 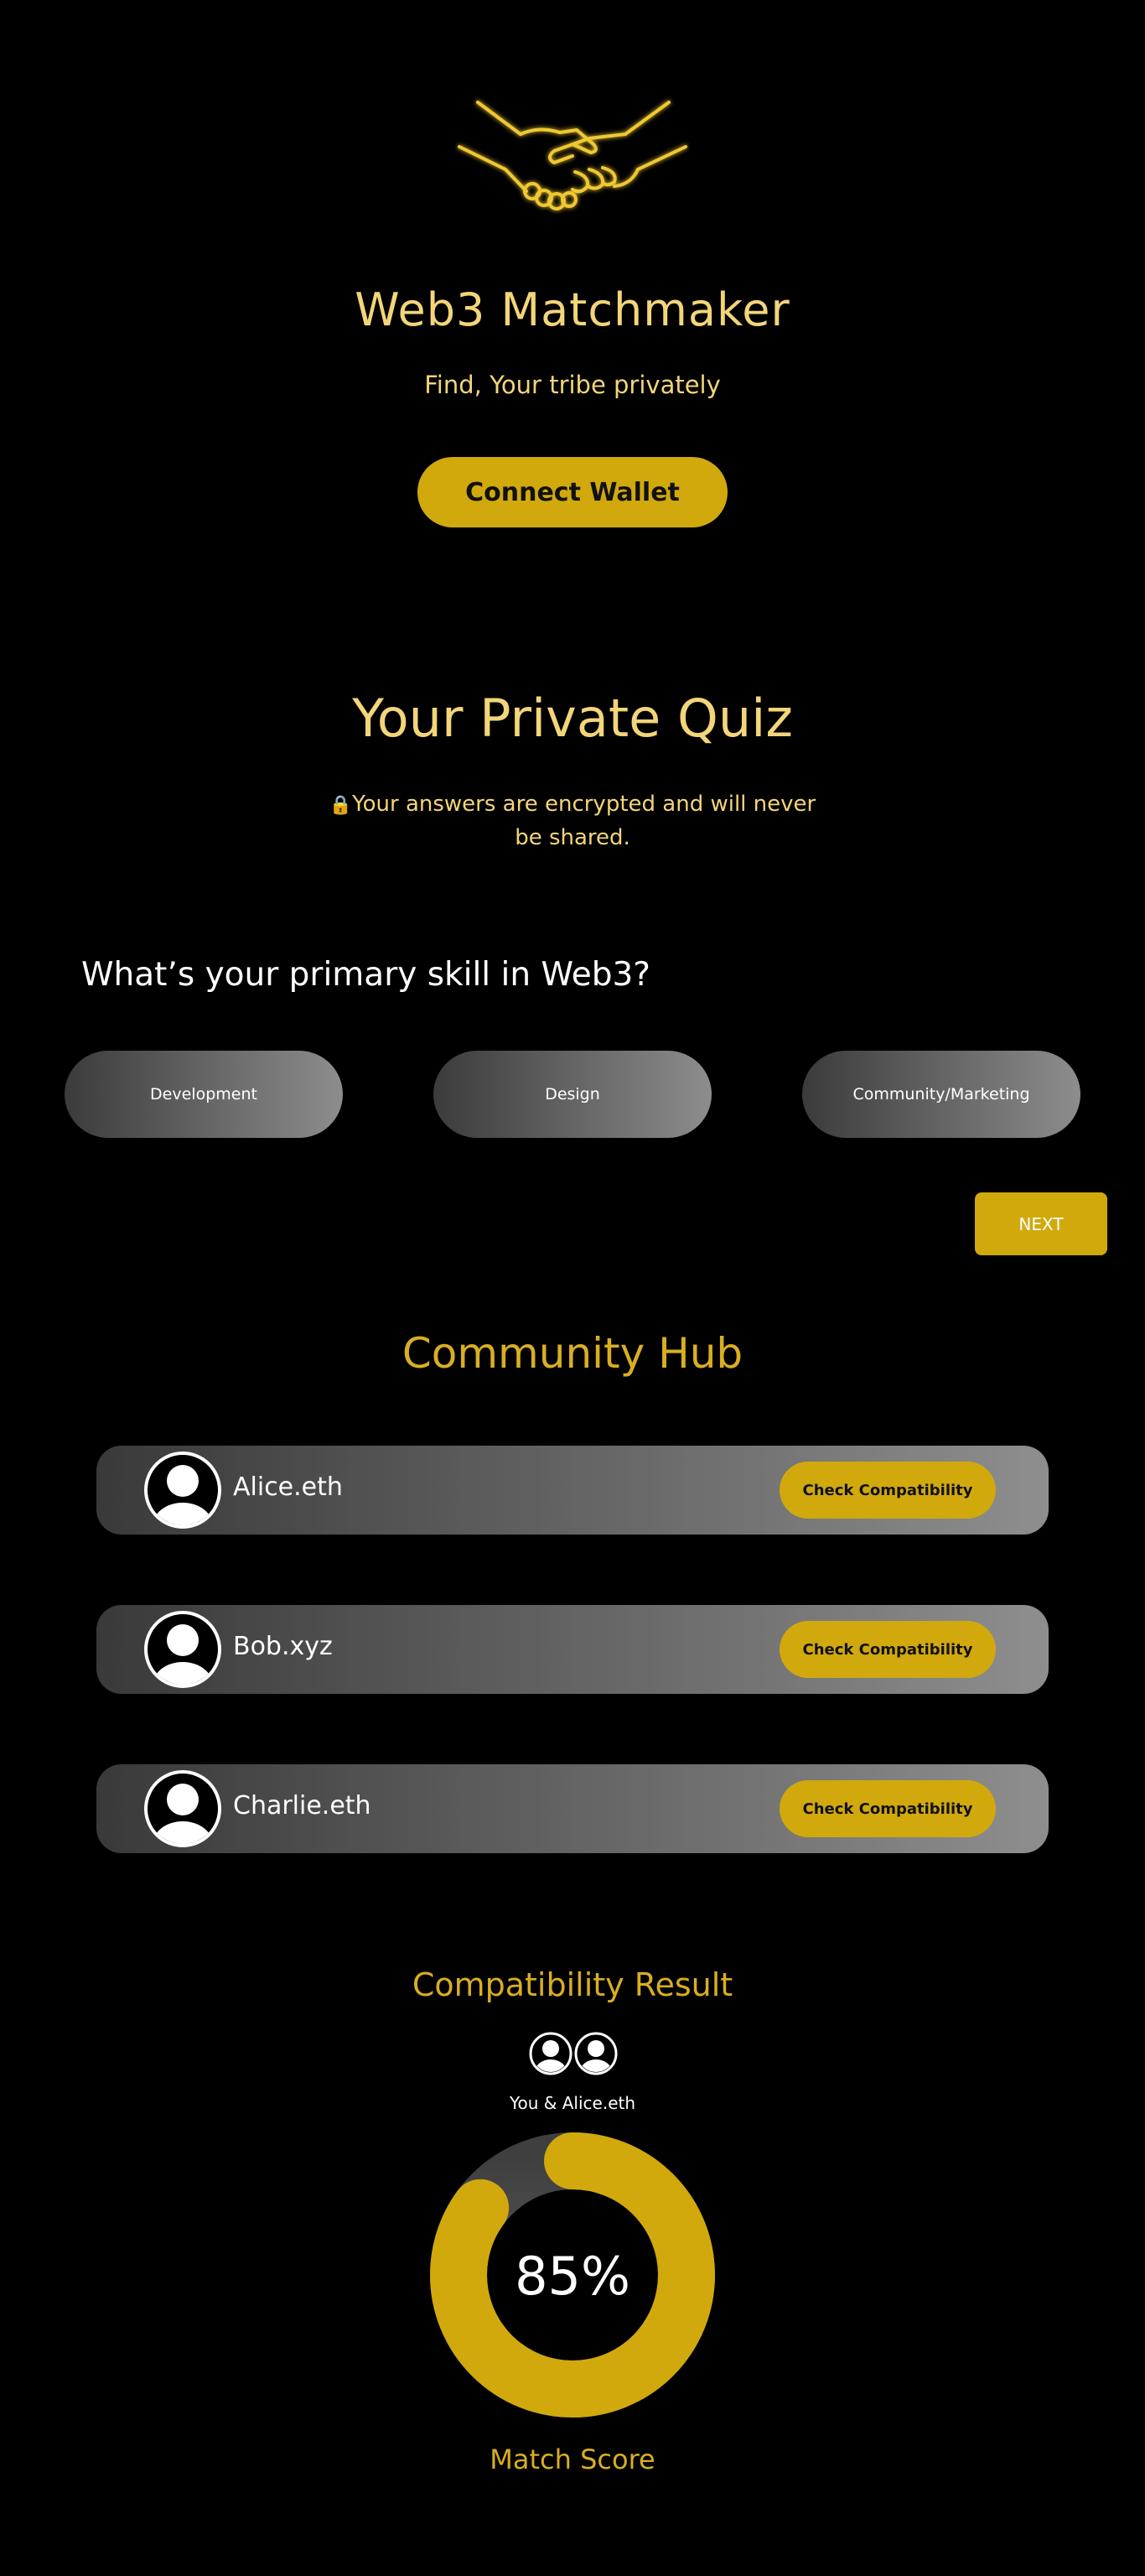 What do you see at coordinates (366, 975) in the screenshot?
I see `quiz-question: What’s your primary skill in Web3?` at bounding box center [366, 975].